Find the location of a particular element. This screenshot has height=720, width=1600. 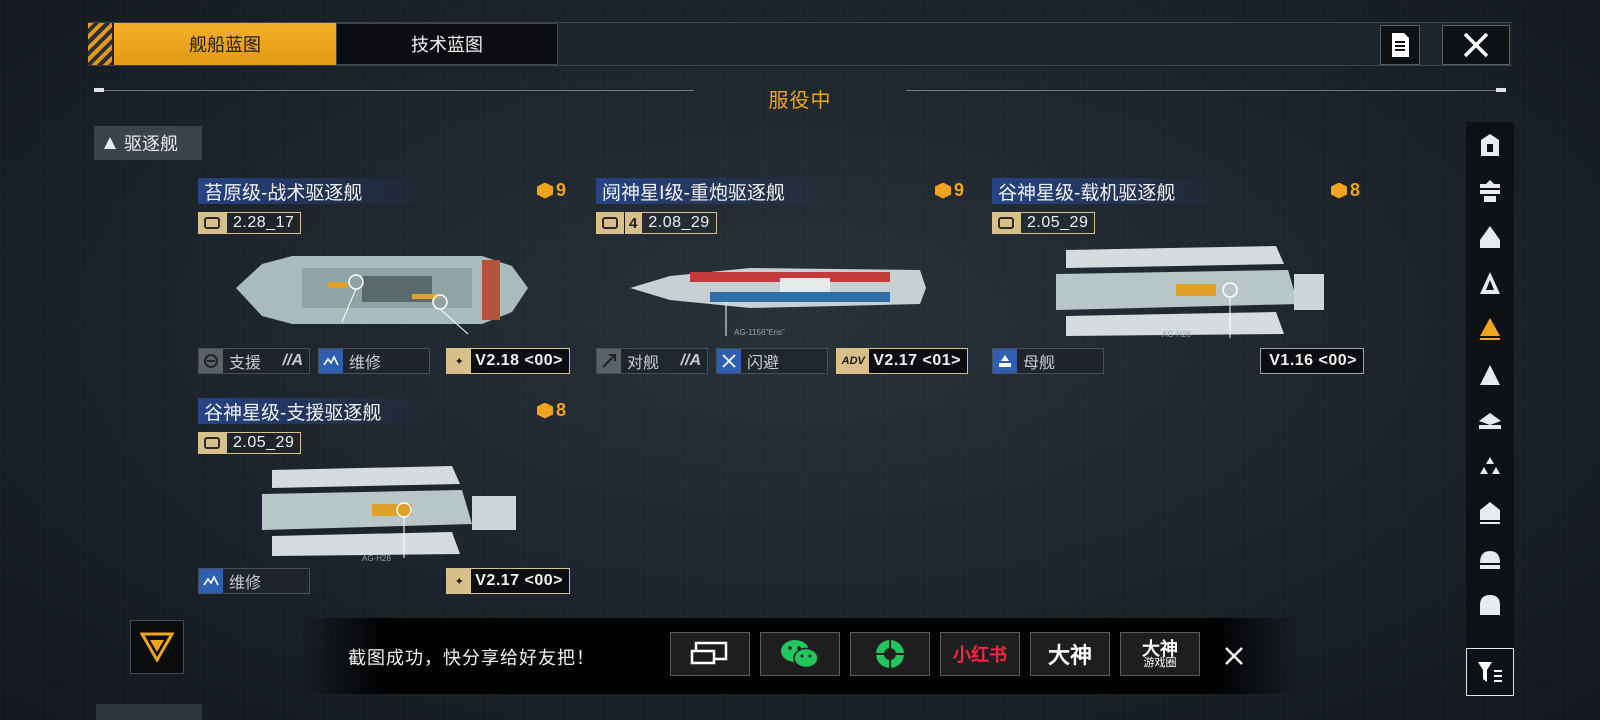

emblem-triangle-icon is located at coordinates (157, 647).